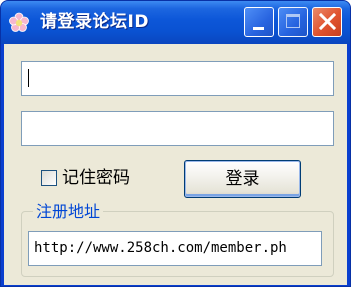 The height and width of the screenshot is (287, 351). I want to click on maximize-icon, so click(293, 21).